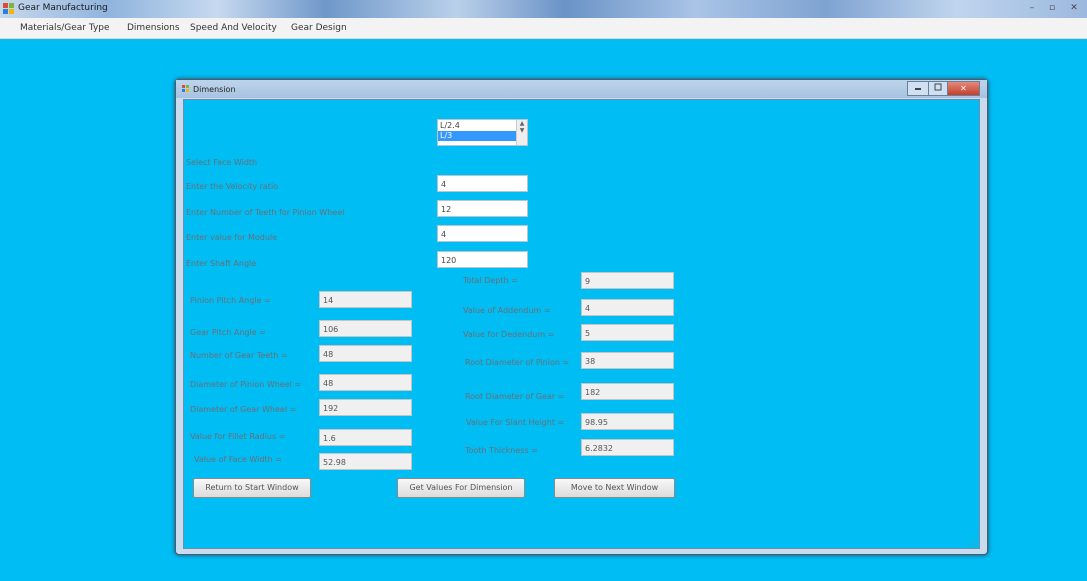 The width and height of the screenshot is (1087, 581). What do you see at coordinates (515, 396) in the screenshot?
I see `gear-root-diameter-label: Root Diameter of Gear =` at bounding box center [515, 396].